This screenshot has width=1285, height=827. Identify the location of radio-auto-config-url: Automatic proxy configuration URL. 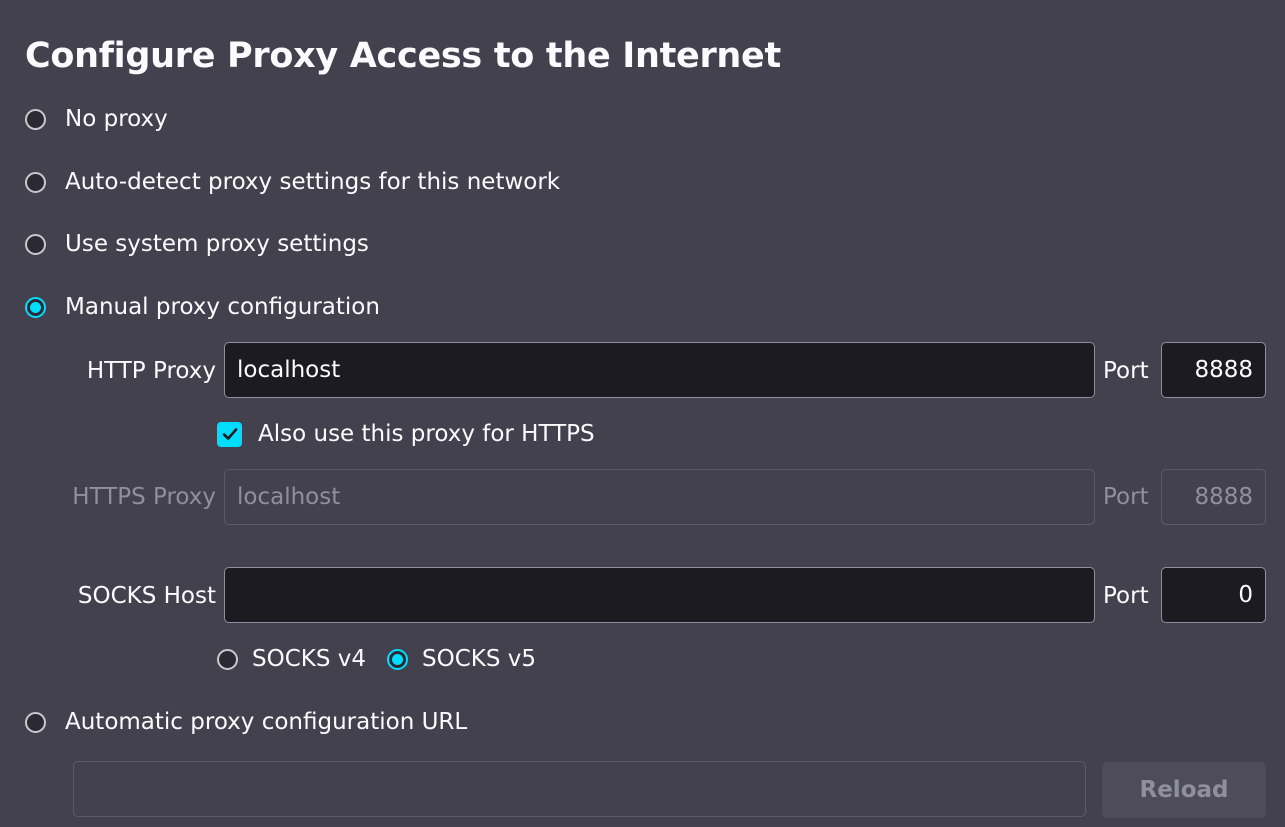
(246, 722).